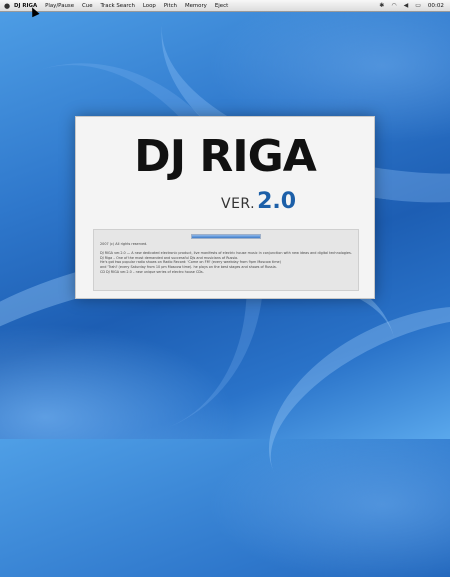 The image size is (450, 577). What do you see at coordinates (7, 6) in the screenshot?
I see `apple-icon: ●` at bounding box center [7, 6].